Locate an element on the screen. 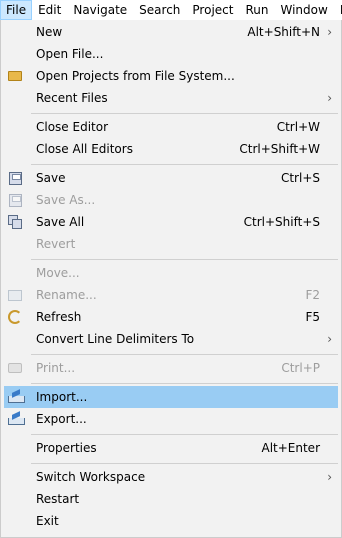  menu-item-label: Exit is located at coordinates (47, 521).